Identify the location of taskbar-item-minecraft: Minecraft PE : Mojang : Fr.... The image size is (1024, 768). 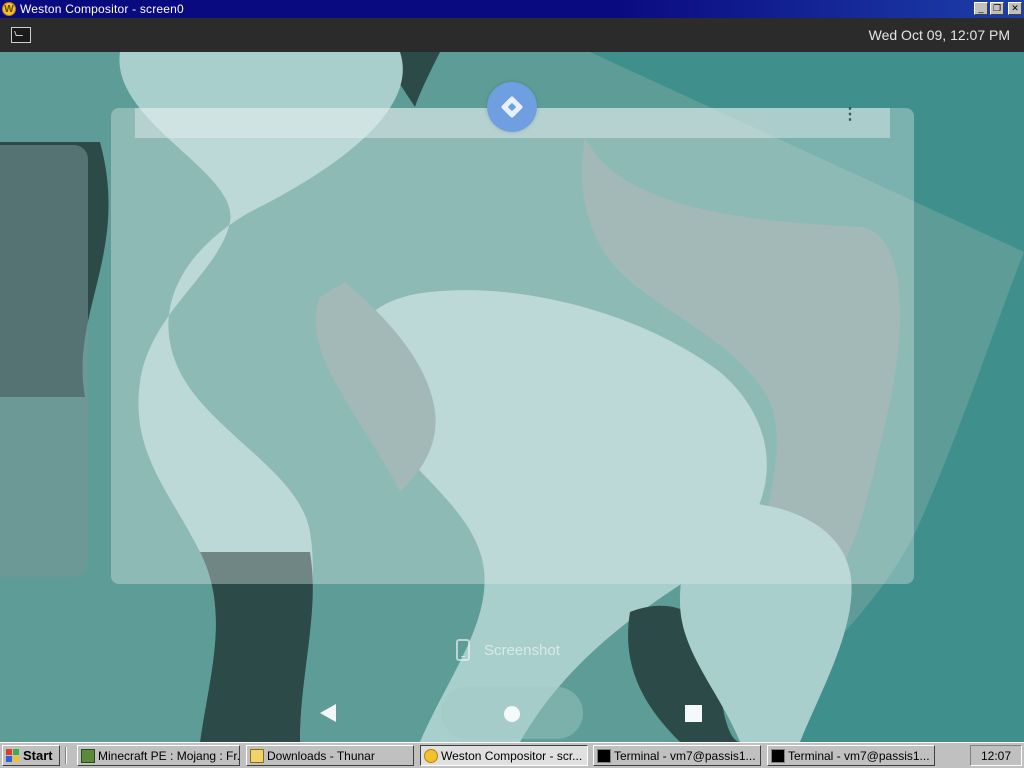
(158, 755).